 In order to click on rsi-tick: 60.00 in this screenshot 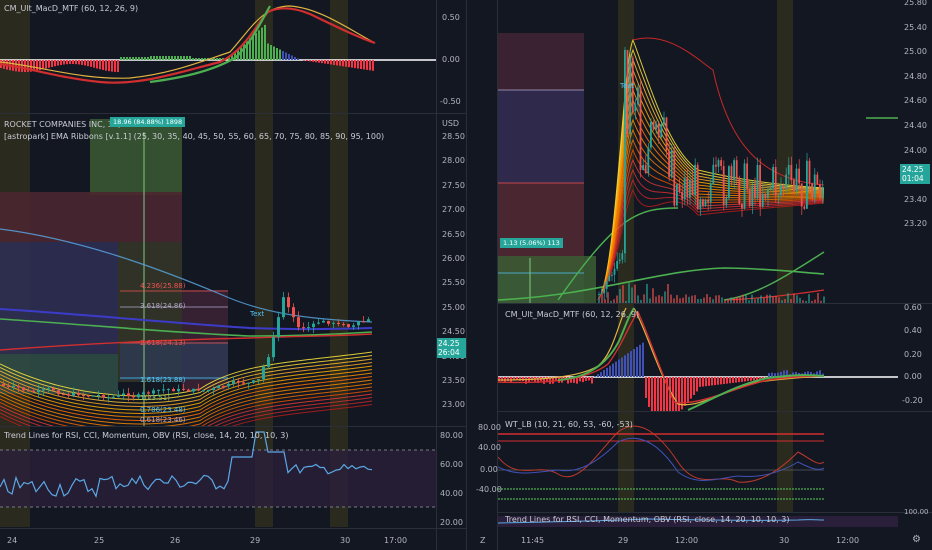, I will do `click(451, 464)`.